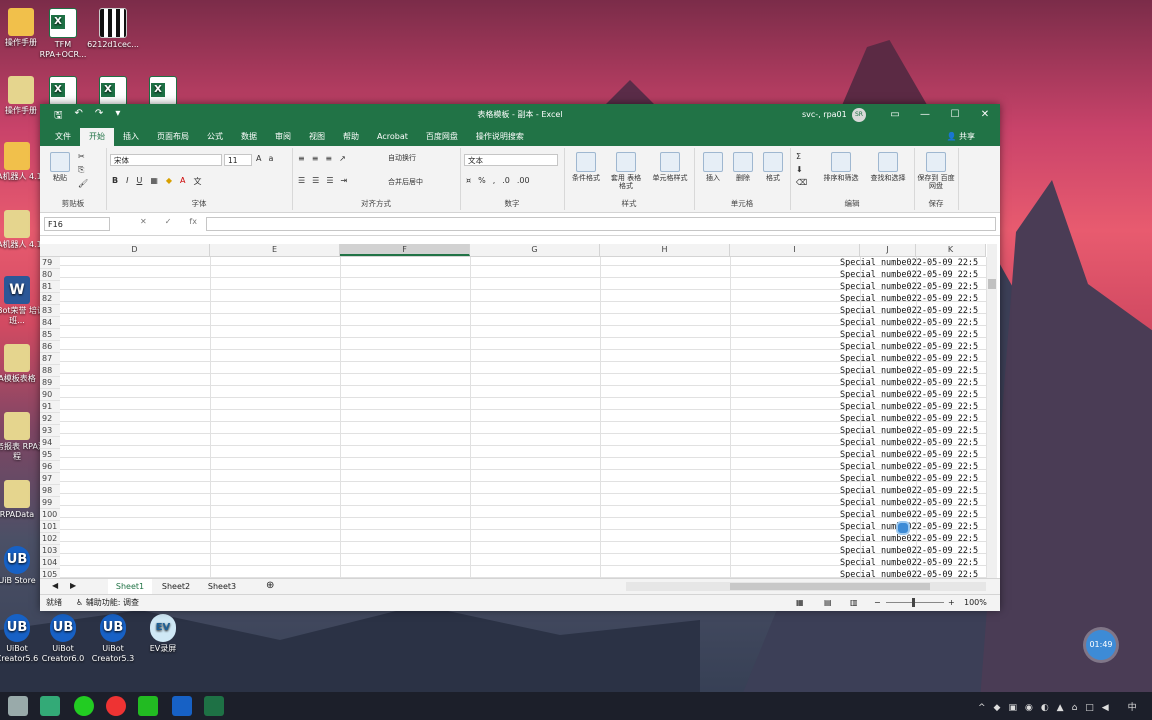 Image resolution: width=1152 pixels, height=720 pixels. Describe the element at coordinates (342, 158) in the screenshot. I see `orientation-icon: ↗` at that location.